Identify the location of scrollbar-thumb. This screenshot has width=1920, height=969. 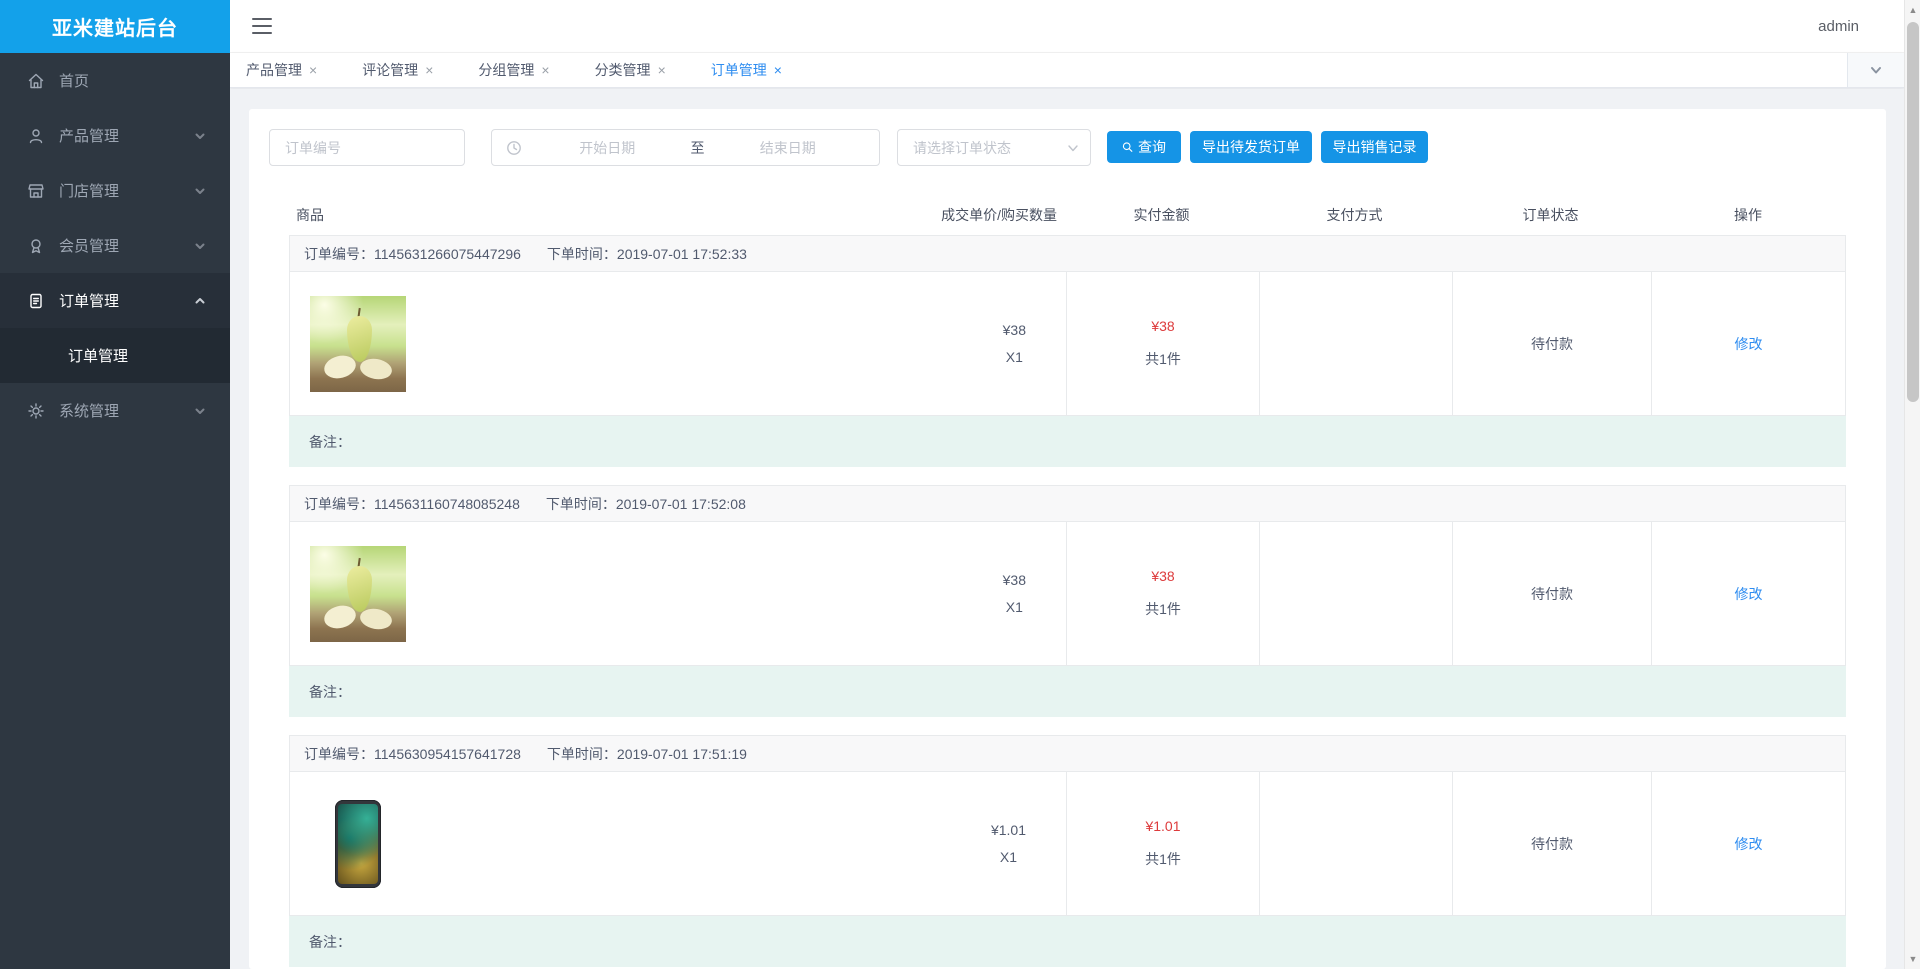
(1913, 212).